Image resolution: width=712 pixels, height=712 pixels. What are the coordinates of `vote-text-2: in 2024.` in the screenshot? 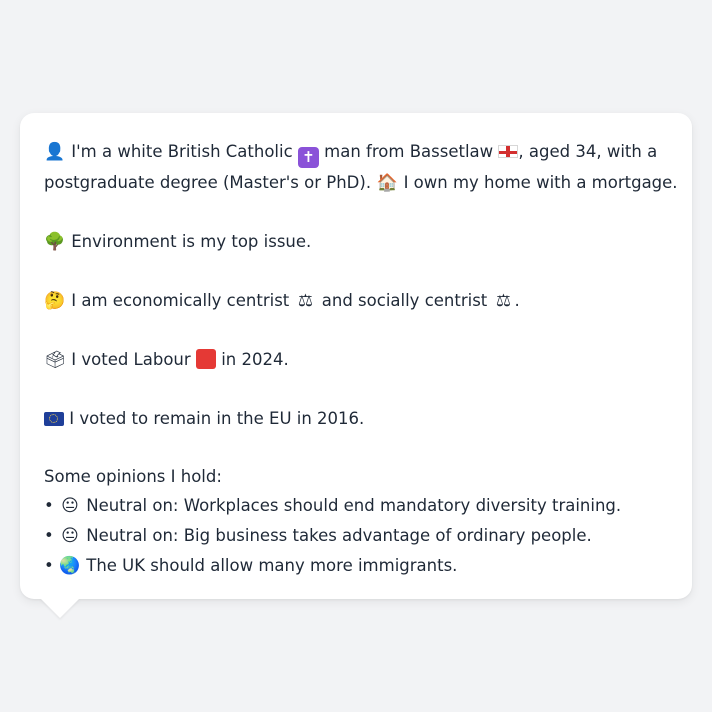 It's located at (255, 359).